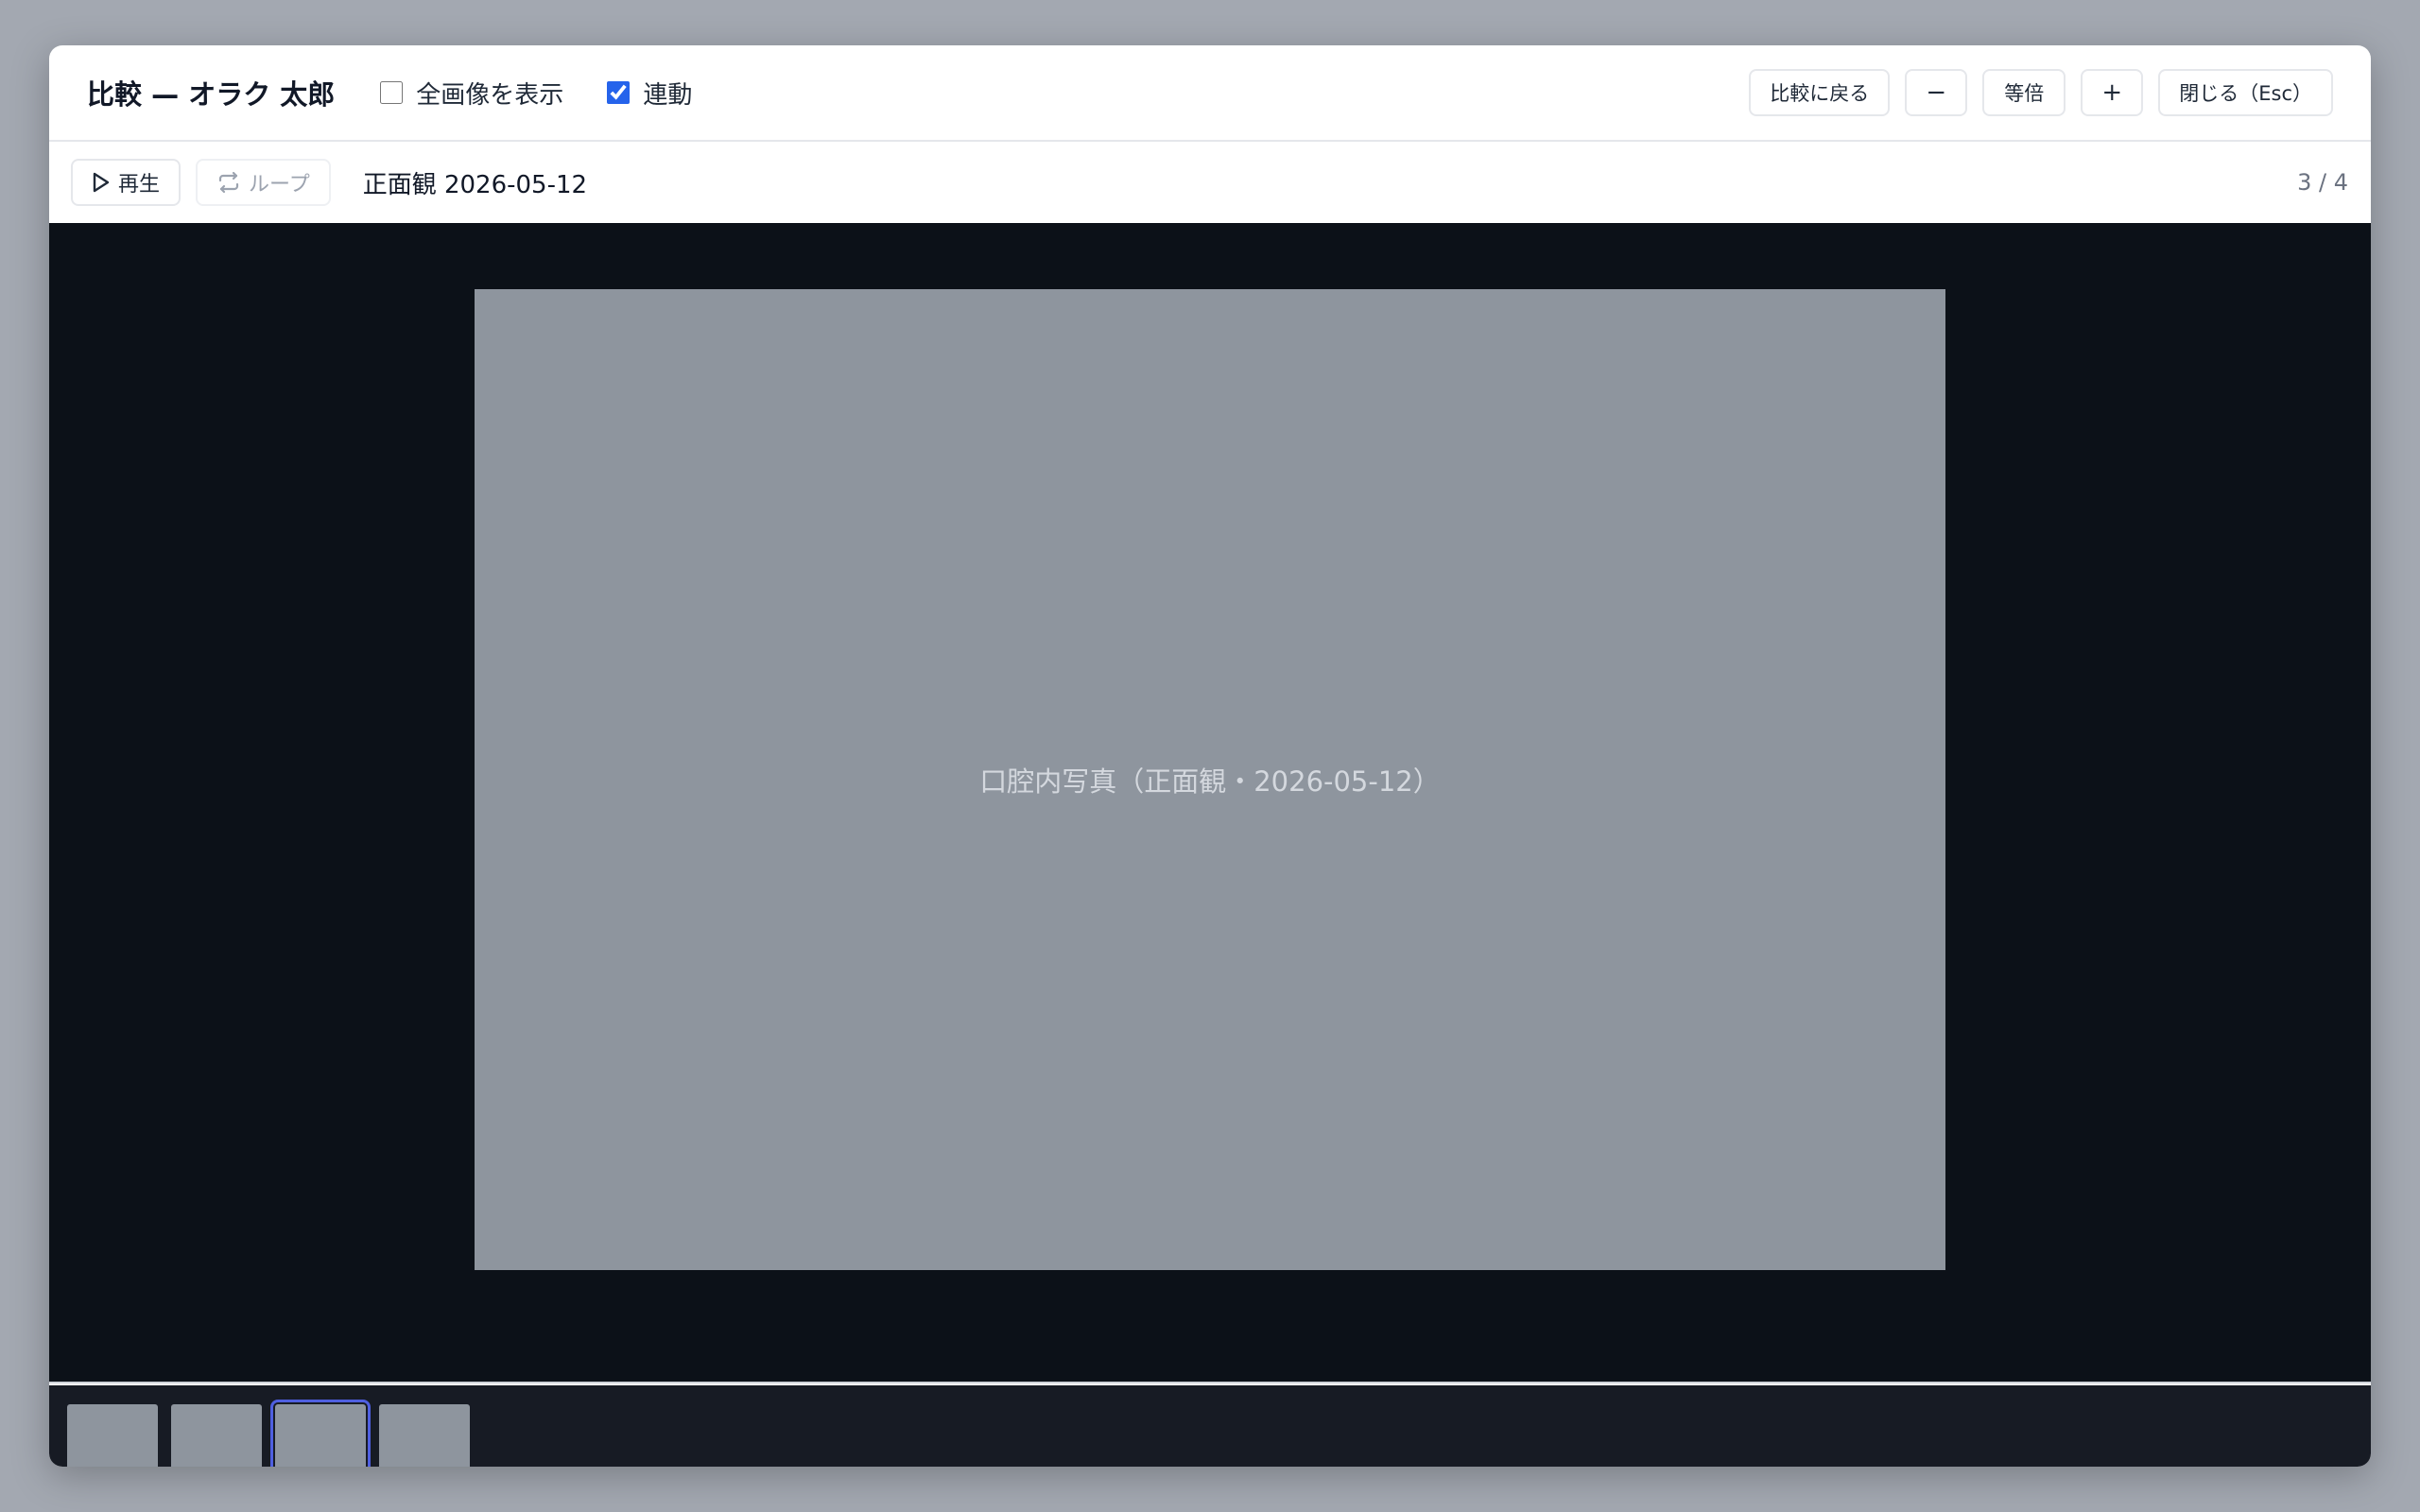  I want to click on sync-checkbox, so click(619, 92).